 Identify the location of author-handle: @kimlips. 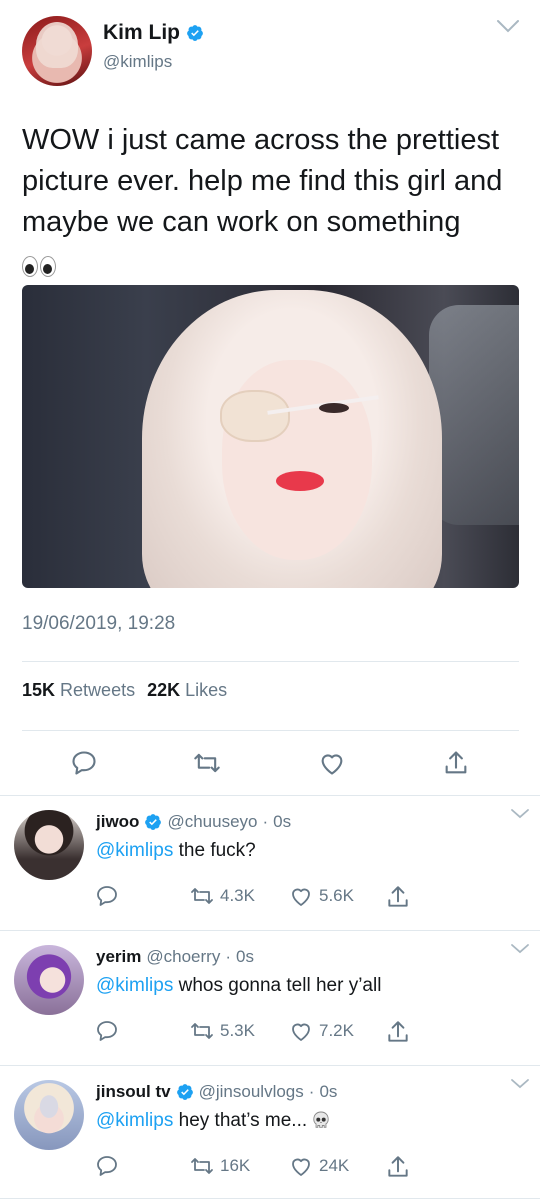
(137, 62).